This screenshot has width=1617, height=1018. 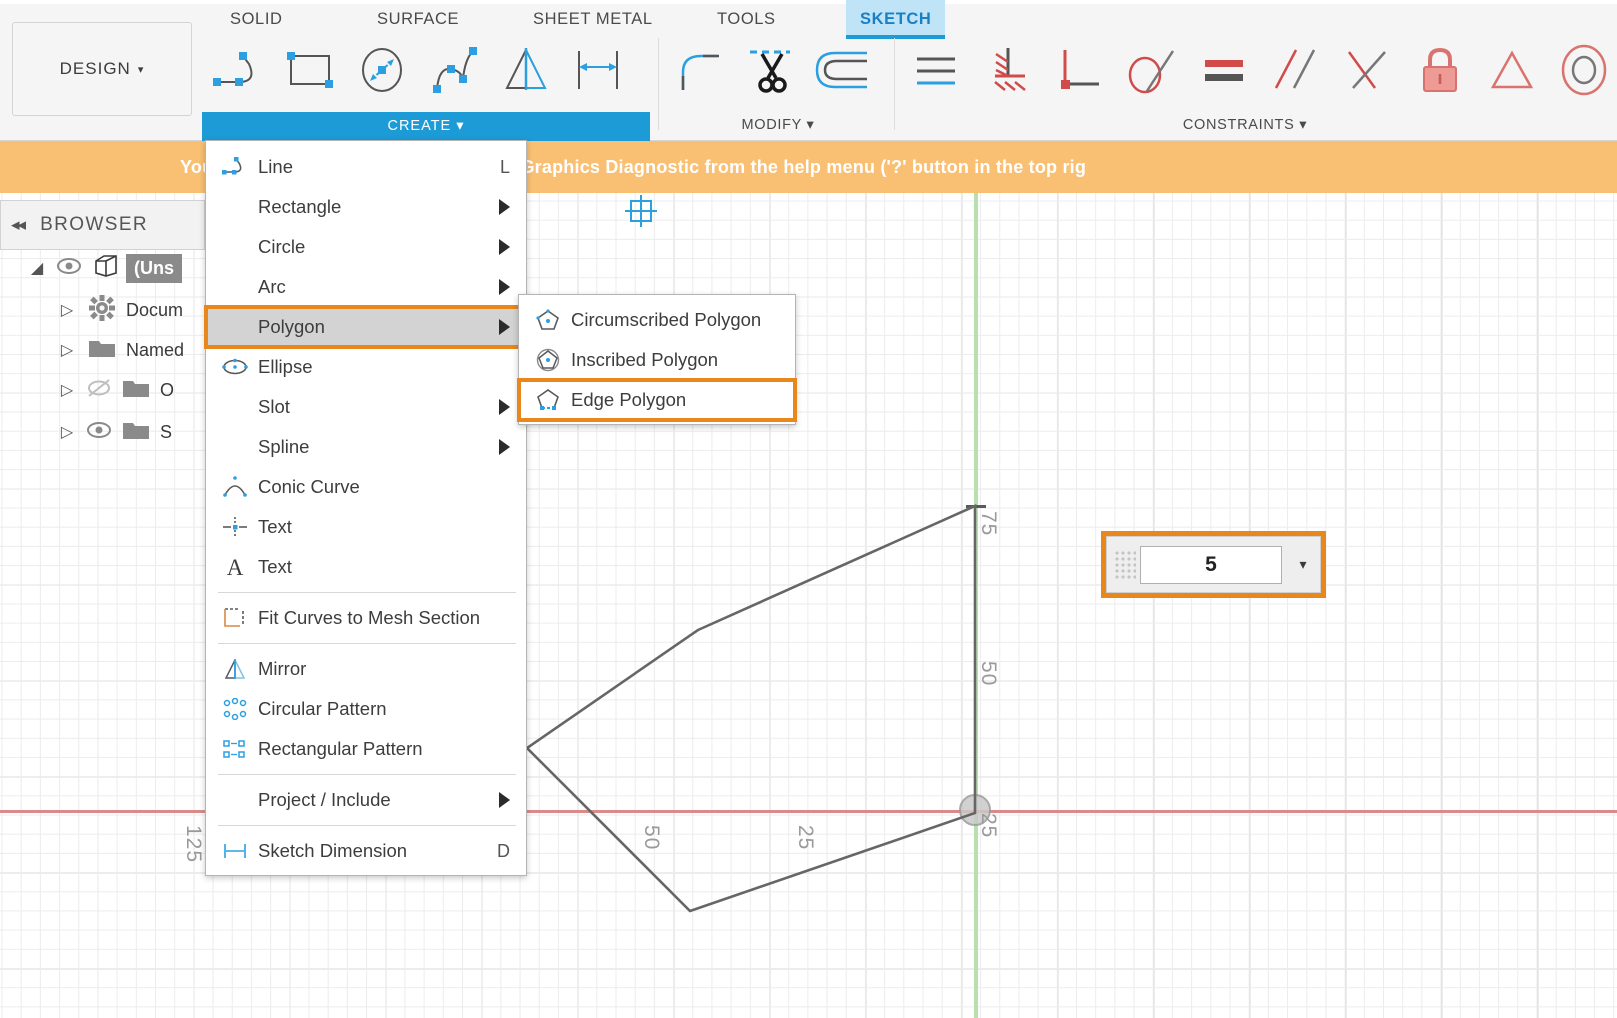 What do you see at coordinates (1152, 70) in the screenshot?
I see `tangent-constraint-icon` at bounding box center [1152, 70].